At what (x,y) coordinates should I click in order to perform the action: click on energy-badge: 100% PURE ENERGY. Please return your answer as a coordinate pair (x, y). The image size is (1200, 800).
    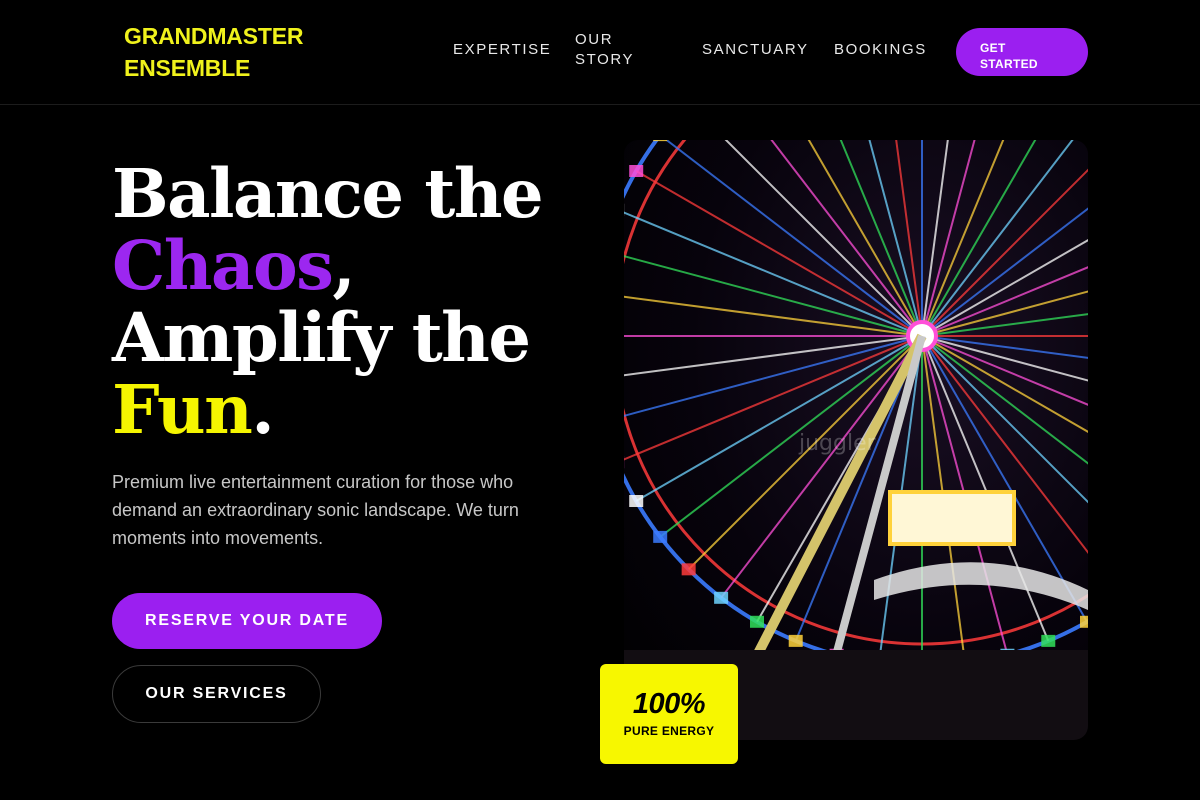
    Looking at the image, I should click on (669, 714).